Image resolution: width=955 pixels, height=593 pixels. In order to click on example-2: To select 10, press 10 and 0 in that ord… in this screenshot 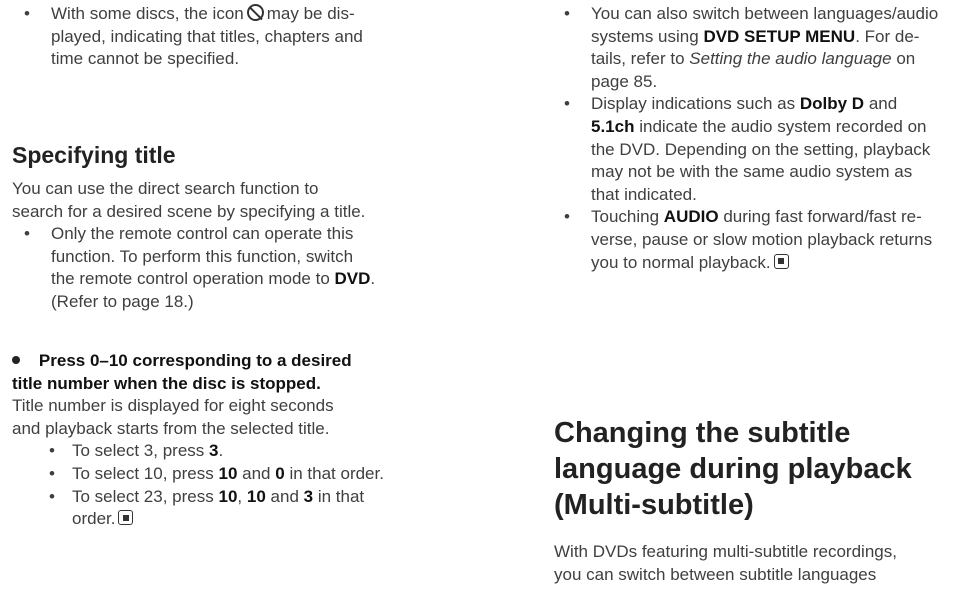, I will do `click(228, 473)`.